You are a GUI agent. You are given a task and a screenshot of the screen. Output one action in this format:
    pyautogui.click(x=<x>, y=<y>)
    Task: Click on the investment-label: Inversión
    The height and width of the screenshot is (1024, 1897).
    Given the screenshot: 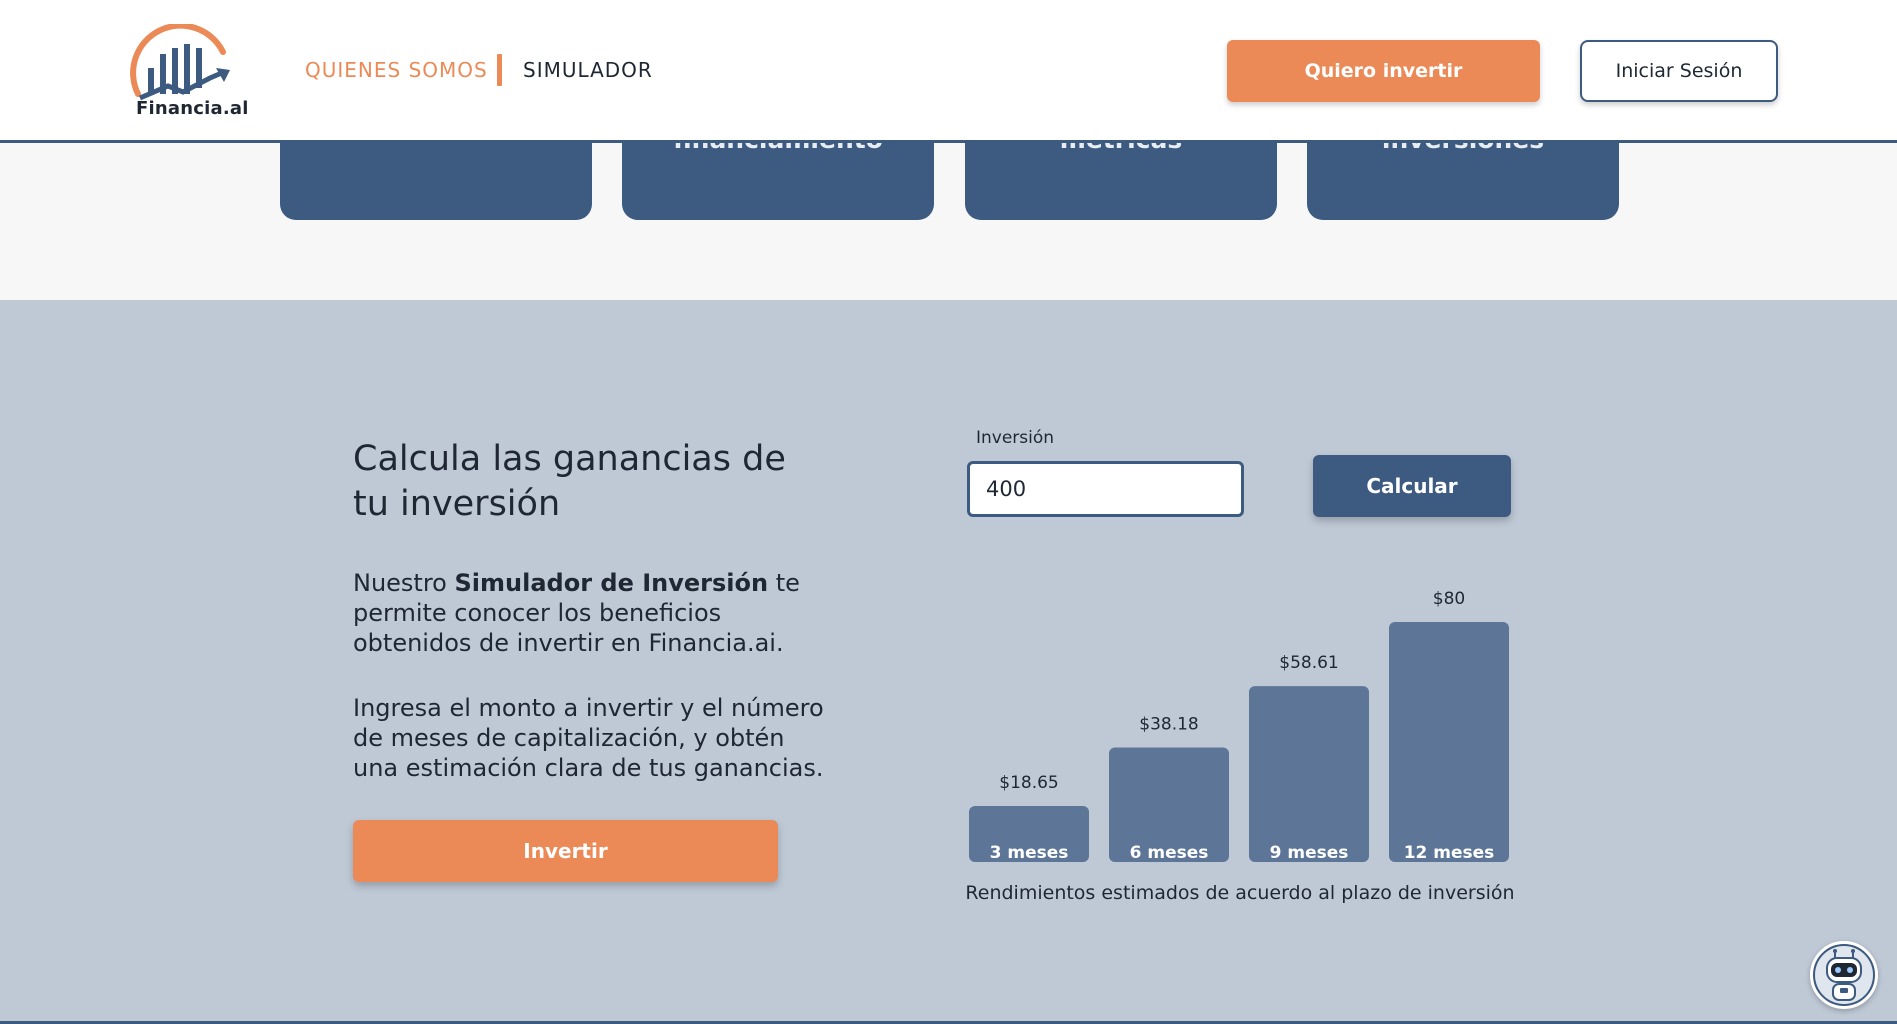 What is the action you would take?
    pyautogui.click(x=1015, y=438)
    